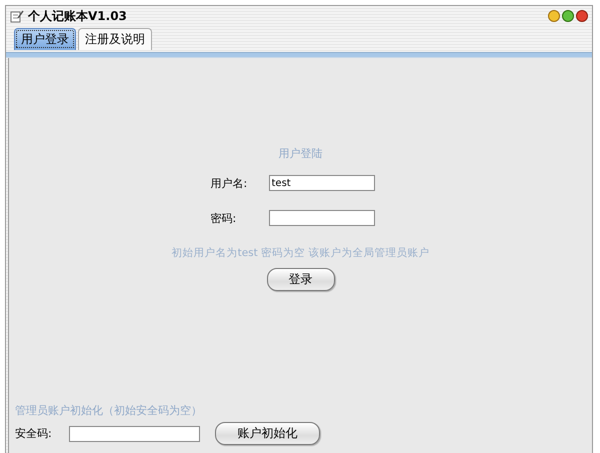  Describe the element at coordinates (229, 183) in the screenshot. I see `username-label: 用户名:` at that location.